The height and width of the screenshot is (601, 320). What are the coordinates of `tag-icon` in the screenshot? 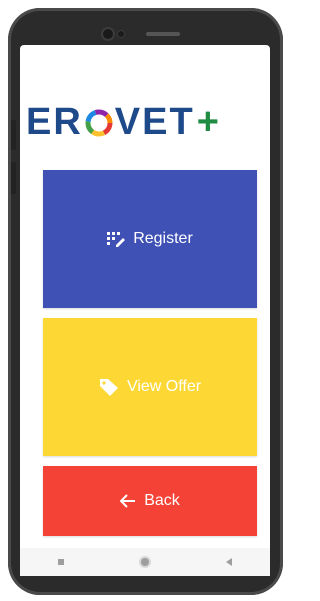 It's located at (108, 387).